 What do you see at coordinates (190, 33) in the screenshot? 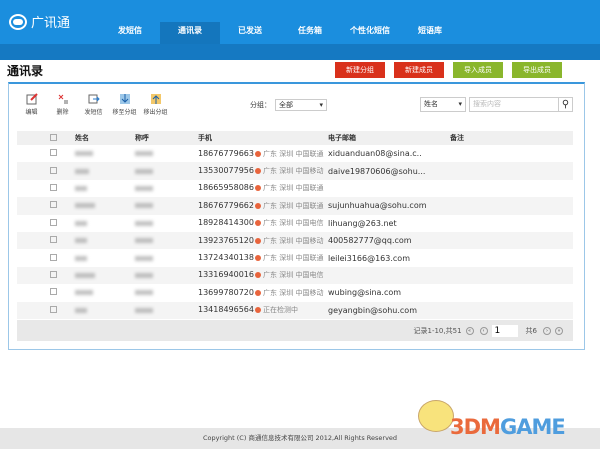
I see `nav-tab: 通讯录` at bounding box center [190, 33].